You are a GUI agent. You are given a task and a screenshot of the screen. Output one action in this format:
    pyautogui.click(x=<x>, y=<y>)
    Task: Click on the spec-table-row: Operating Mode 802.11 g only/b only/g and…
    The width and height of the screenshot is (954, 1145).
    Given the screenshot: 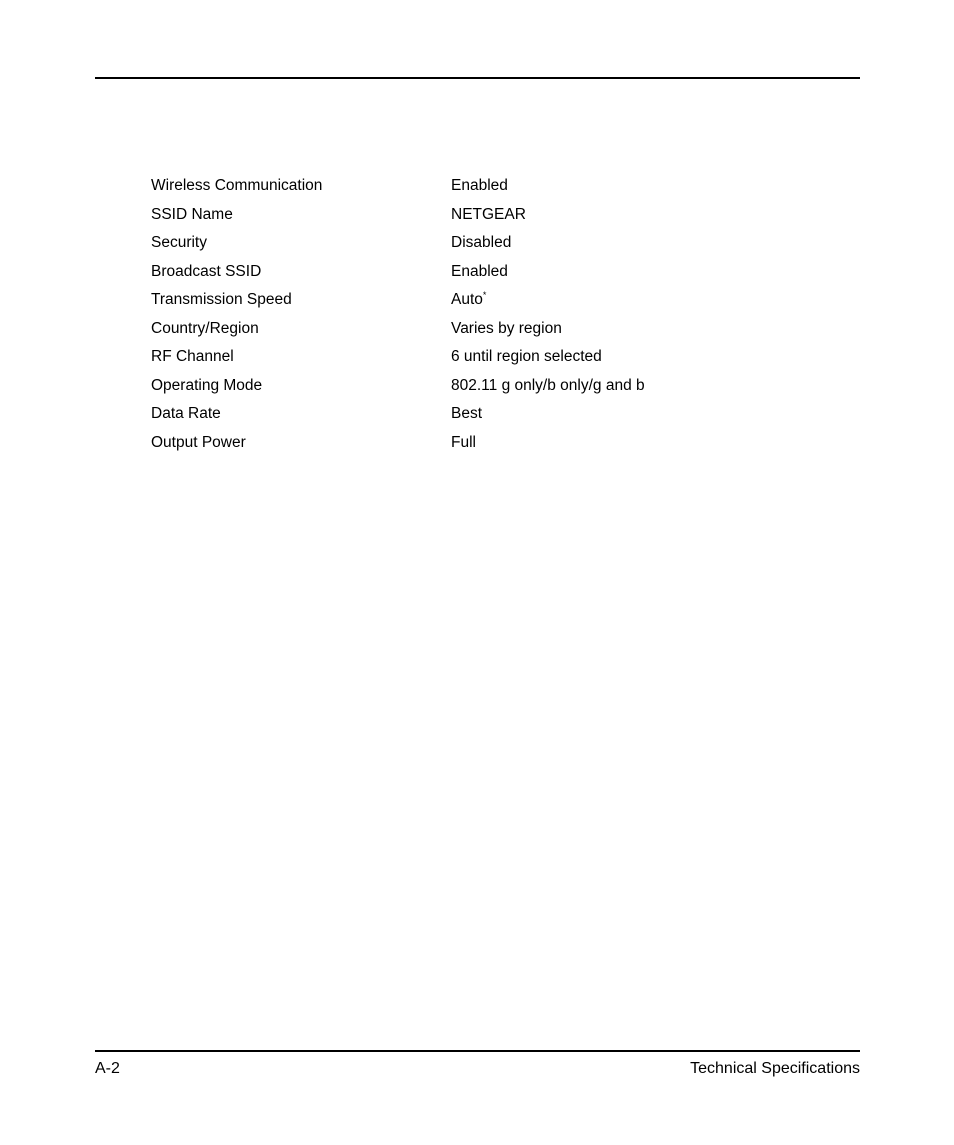 What is the action you would take?
    pyautogui.click(x=501, y=386)
    